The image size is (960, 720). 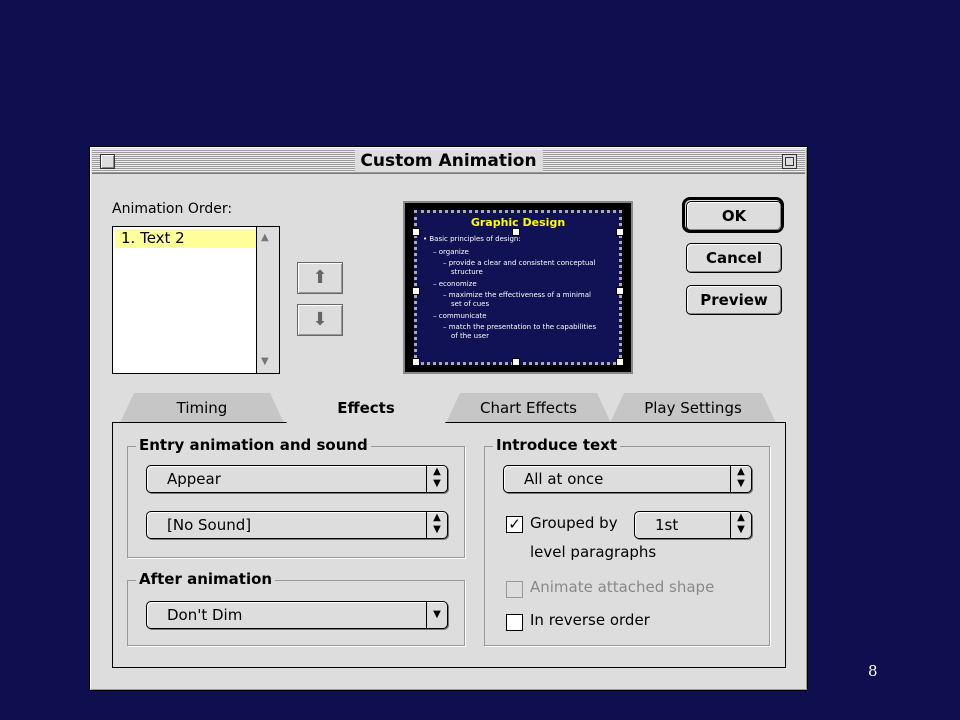 What do you see at coordinates (206, 579) in the screenshot?
I see `after-group-title: After animation` at bounding box center [206, 579].